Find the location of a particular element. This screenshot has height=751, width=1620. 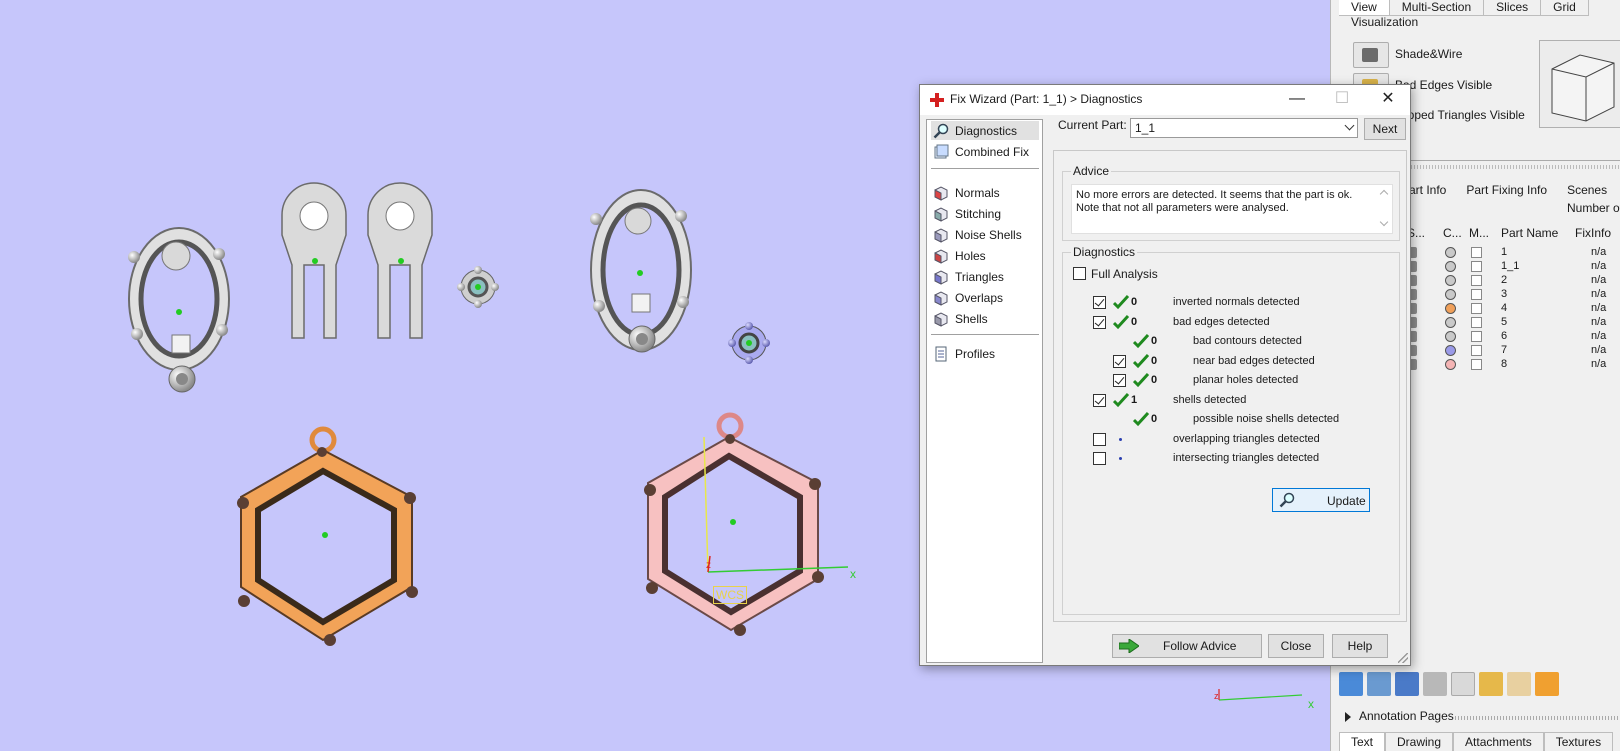

overlaps-icon is located at coordinates (941, 298).